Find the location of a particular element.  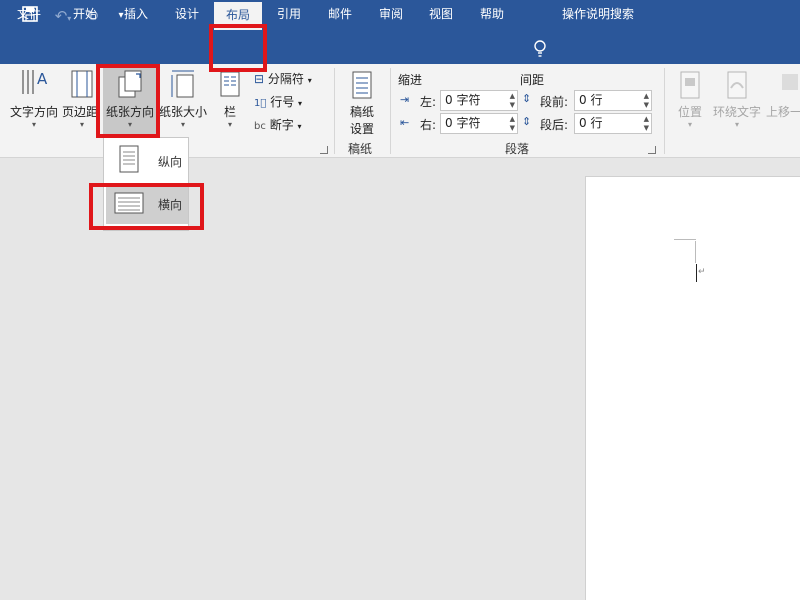

wrap-text-icon is located at coordinates (737, 85).